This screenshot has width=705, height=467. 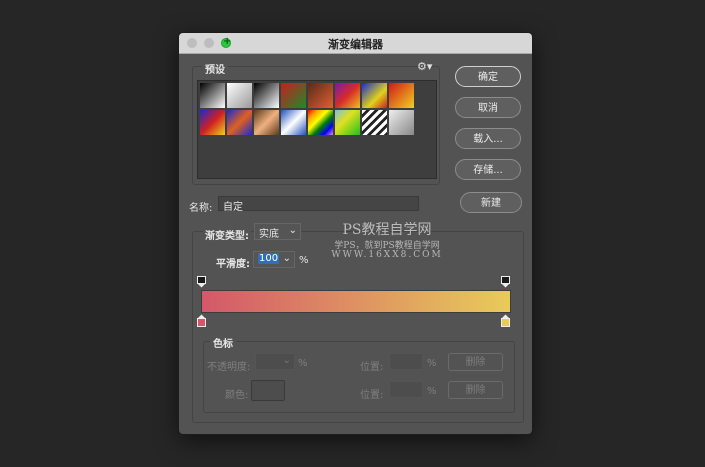 I want to click on color-swatch-picker, so click(x=268, y=390).